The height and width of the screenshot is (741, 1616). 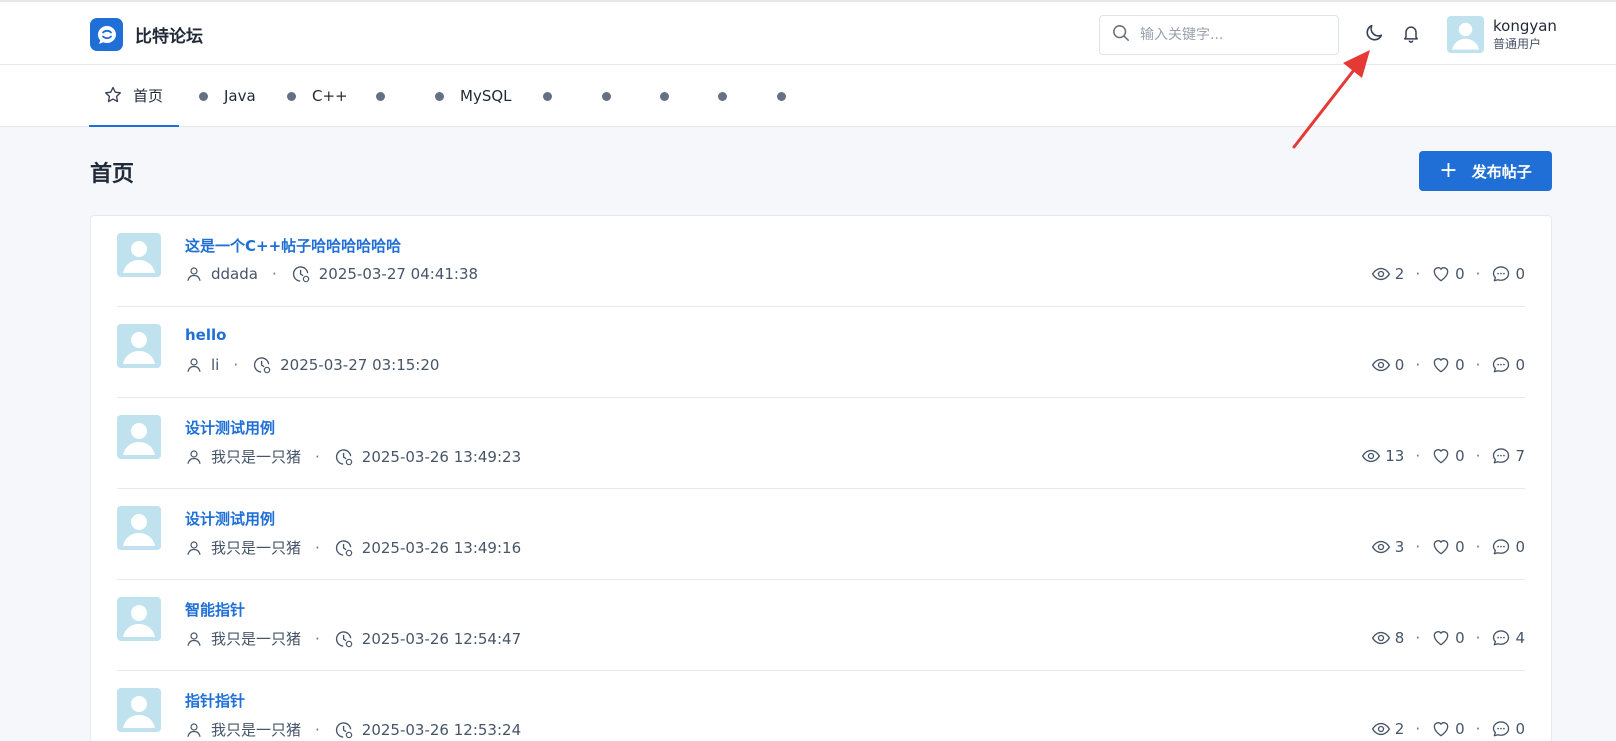 I want to click on publish-post-button: + 发布帖子, so click(x=1485, y=171).